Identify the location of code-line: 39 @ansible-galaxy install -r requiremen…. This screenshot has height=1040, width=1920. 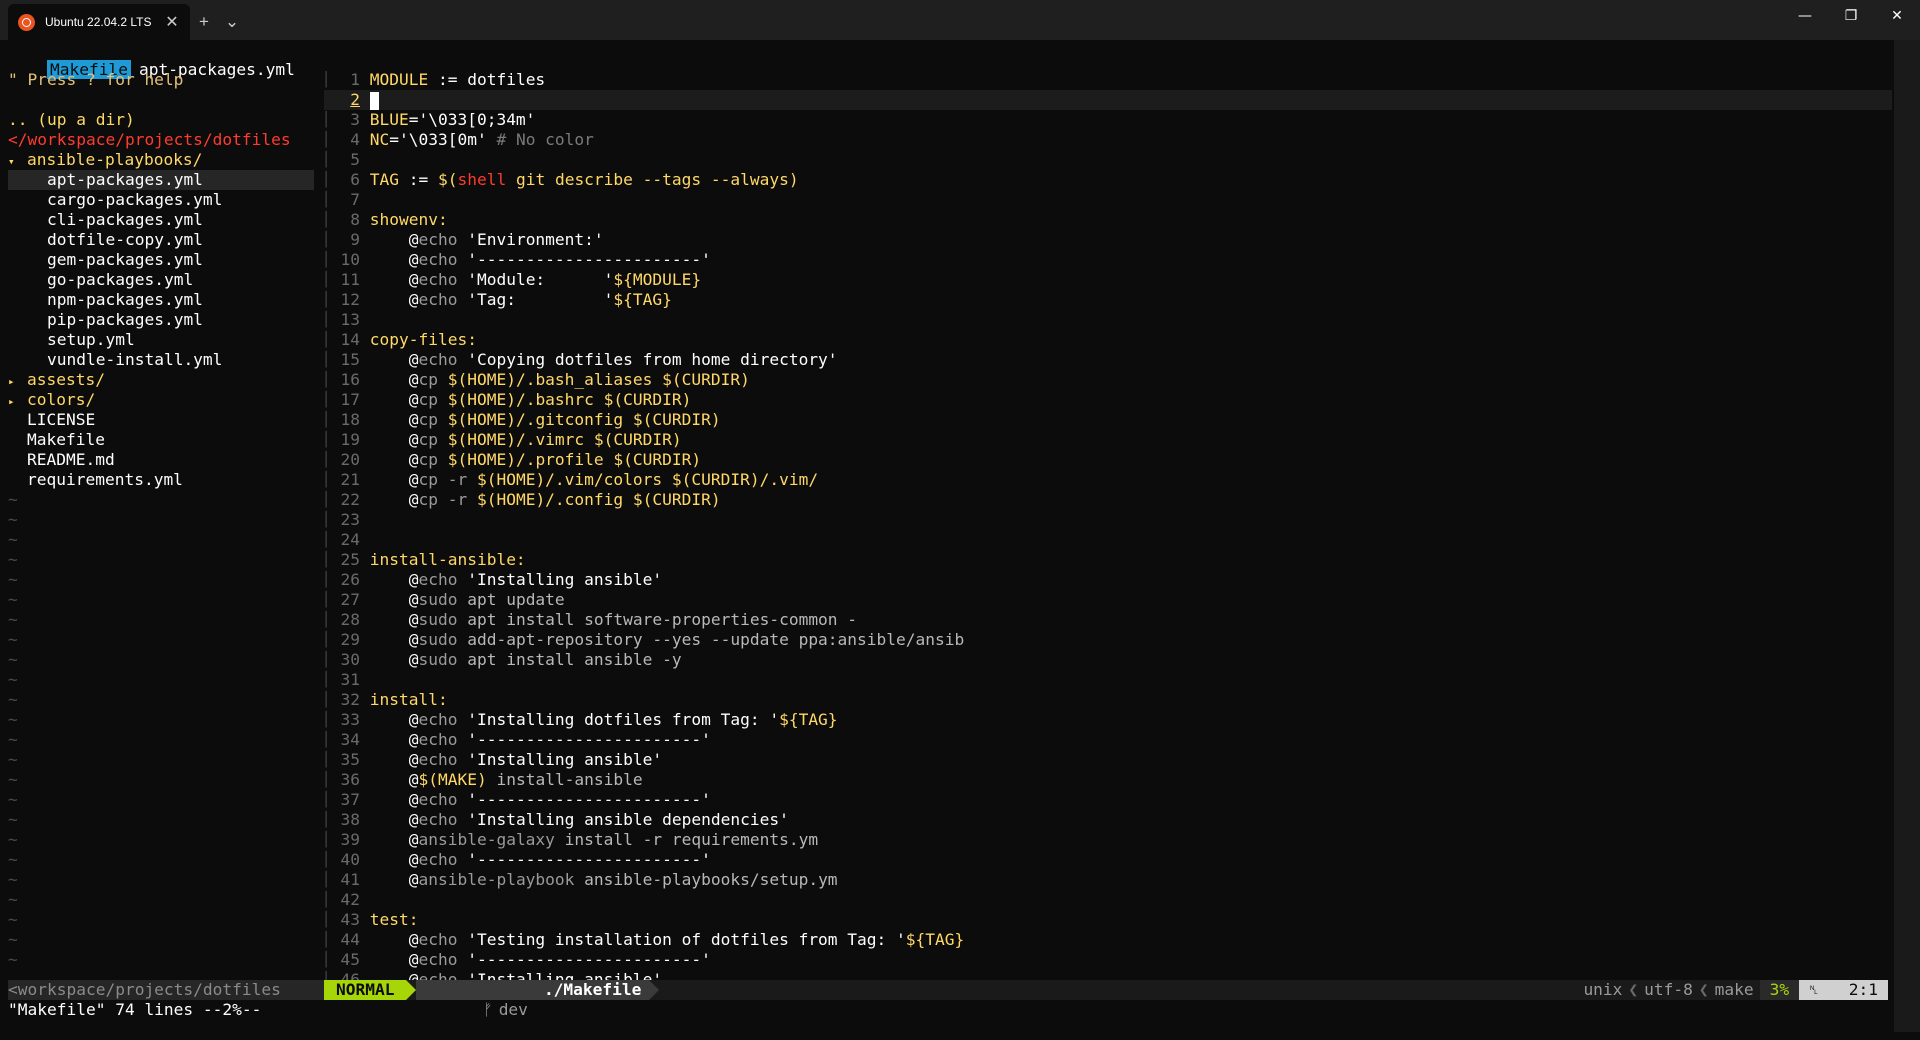
(1108, 840).